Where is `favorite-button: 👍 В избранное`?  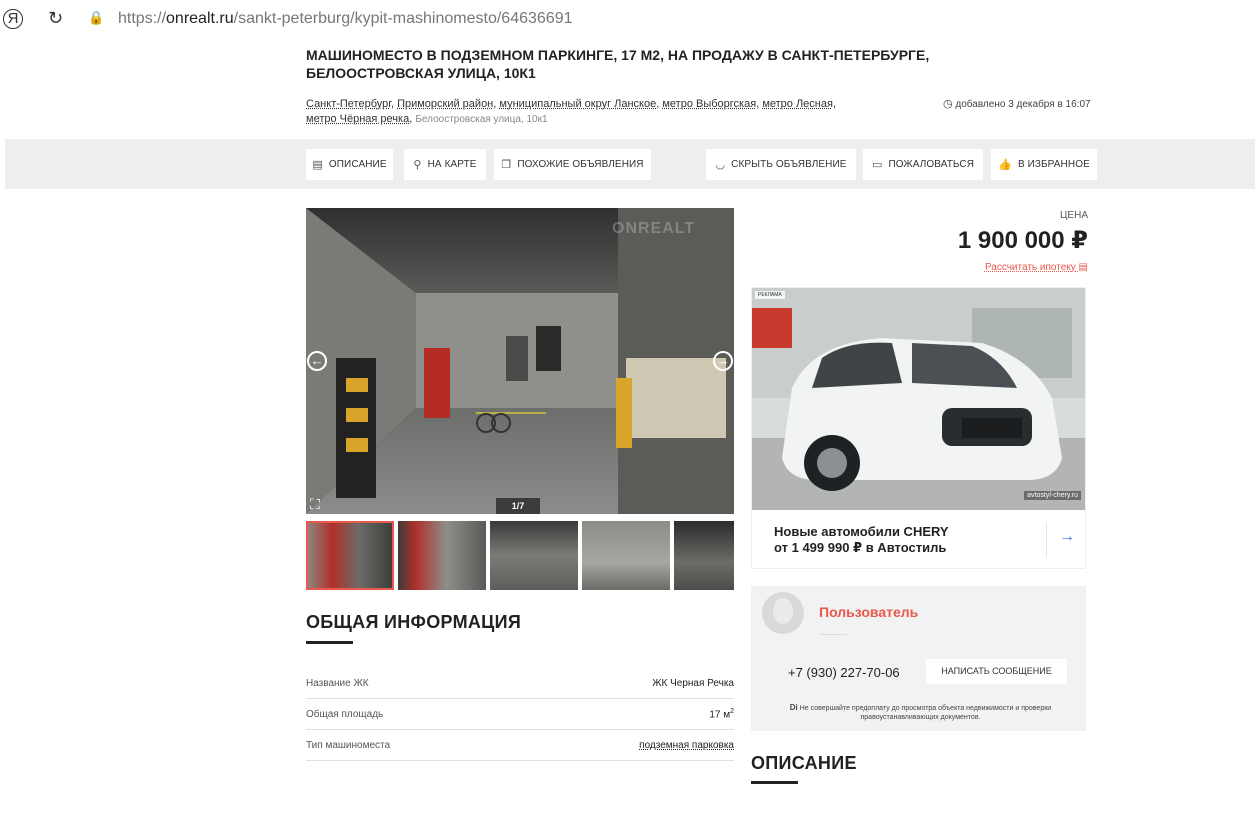 favorite-button: 👍 В избранное is located at coordinates (1044, 164).